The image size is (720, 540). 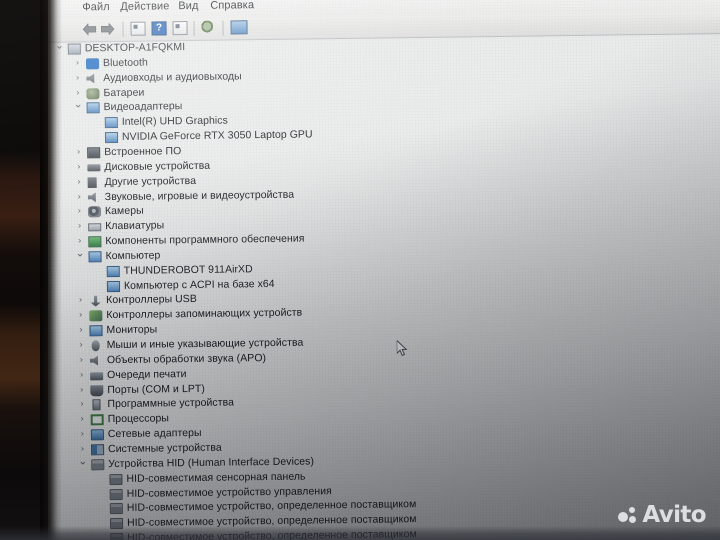 What do you see at coordinates (96, 7) in the screenshot?
I see `menu-item-0: Файл` at bounding box center [96, 7].